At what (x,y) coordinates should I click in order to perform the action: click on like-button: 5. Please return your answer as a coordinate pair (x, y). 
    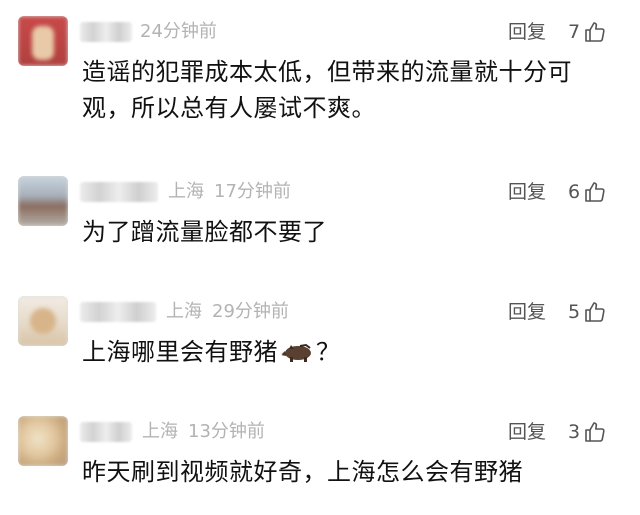
    Looking at the image, I should click on (587, 312).